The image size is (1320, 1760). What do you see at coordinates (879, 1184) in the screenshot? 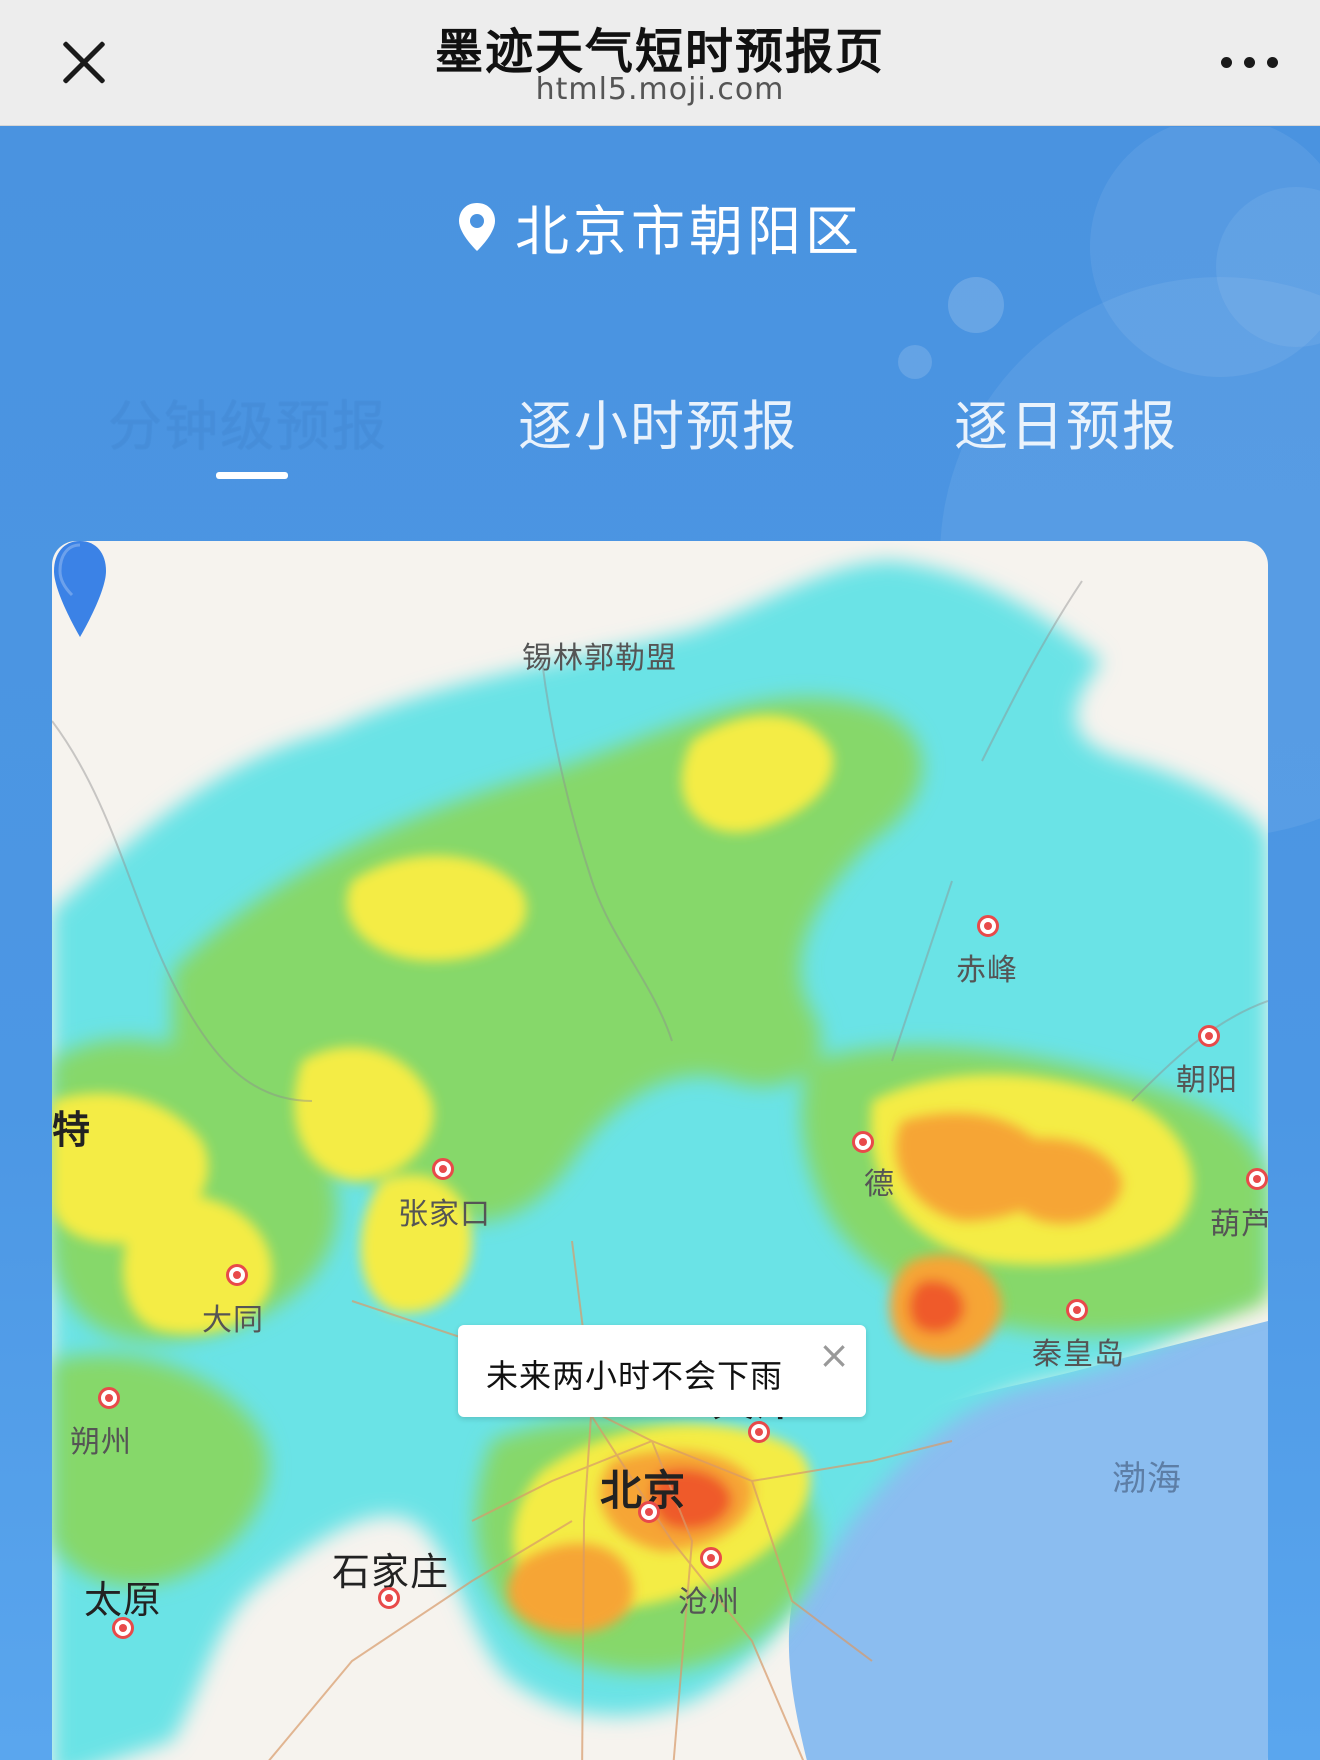
I see `city-label: 德` at bounding box center [879, 1184].